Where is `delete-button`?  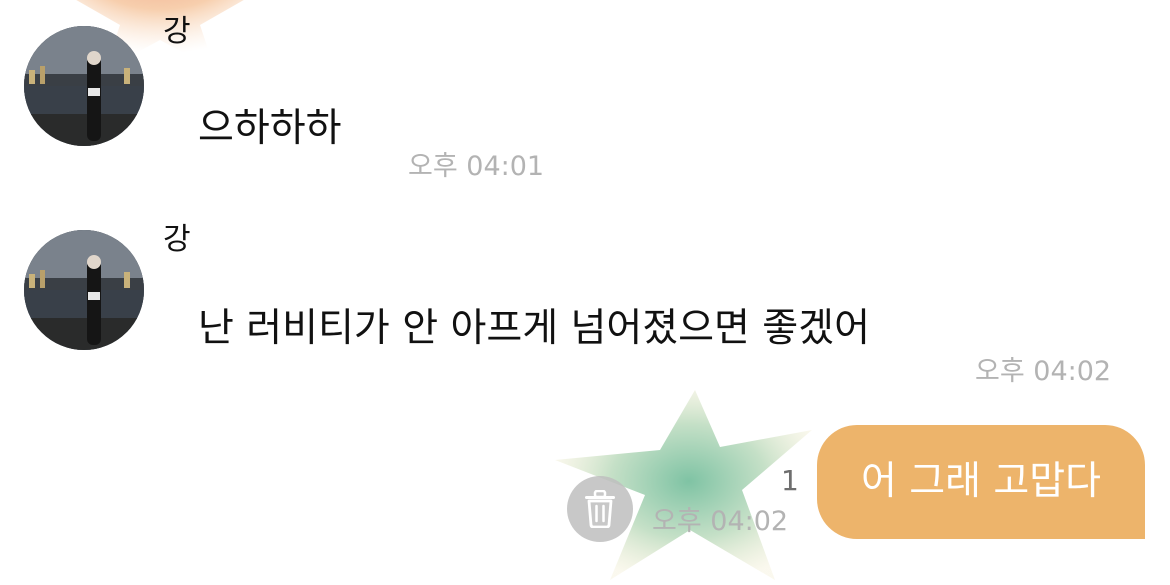 delete-button is located at coordinates (600, 509).